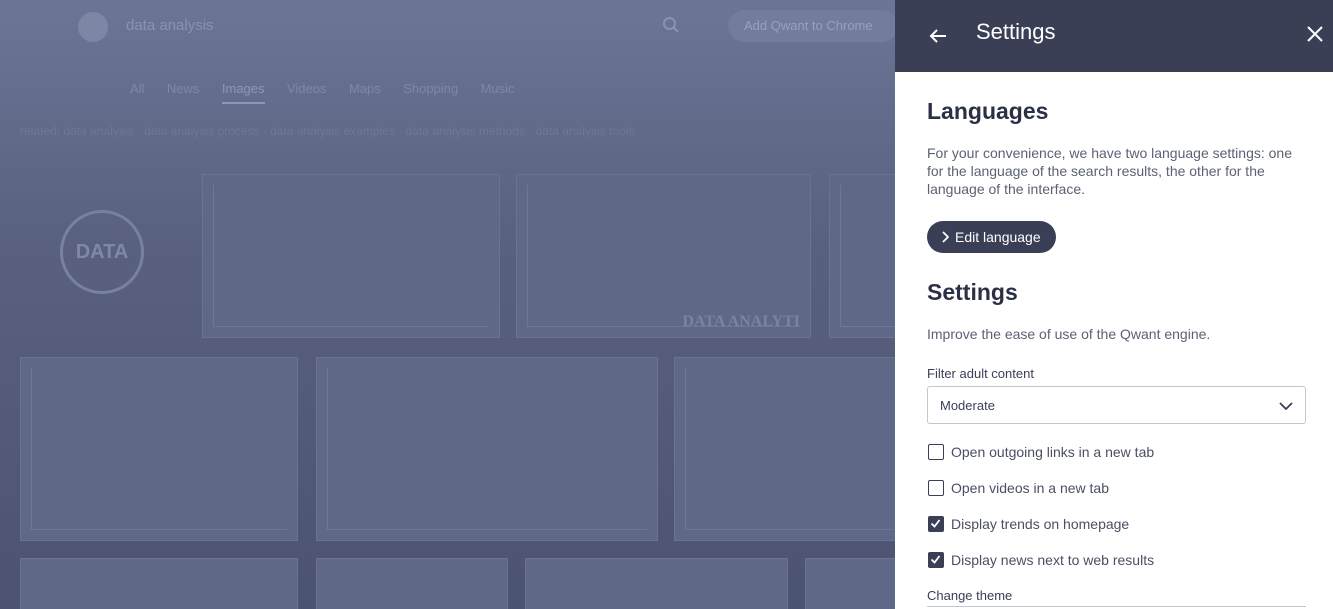  Describe the element at coordinates (970, 595) in the screenshot. I see `change-theme-label: Change theme` at that location.